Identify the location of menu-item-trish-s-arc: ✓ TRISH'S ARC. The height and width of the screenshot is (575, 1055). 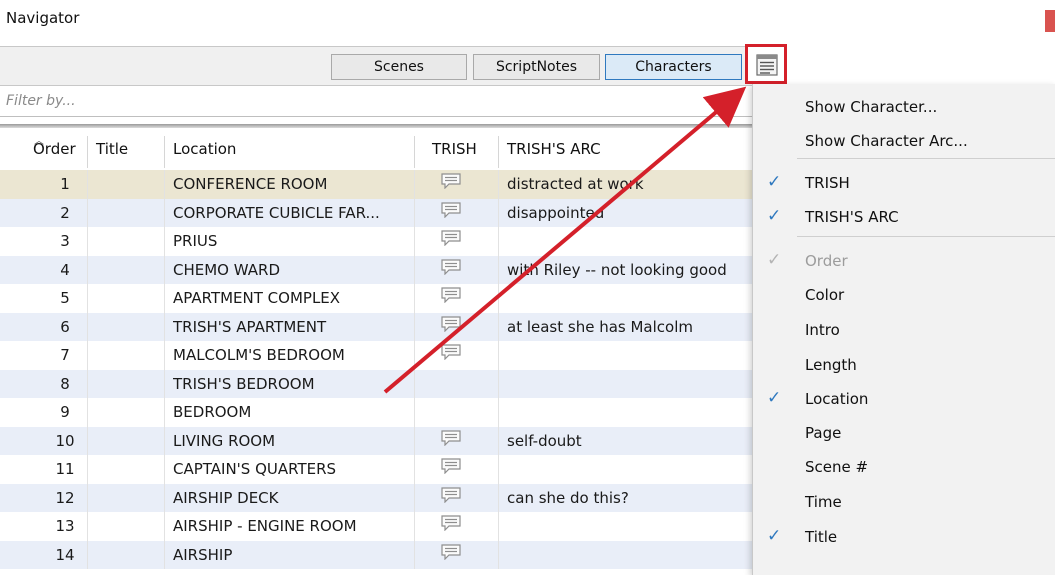
(904, 217).